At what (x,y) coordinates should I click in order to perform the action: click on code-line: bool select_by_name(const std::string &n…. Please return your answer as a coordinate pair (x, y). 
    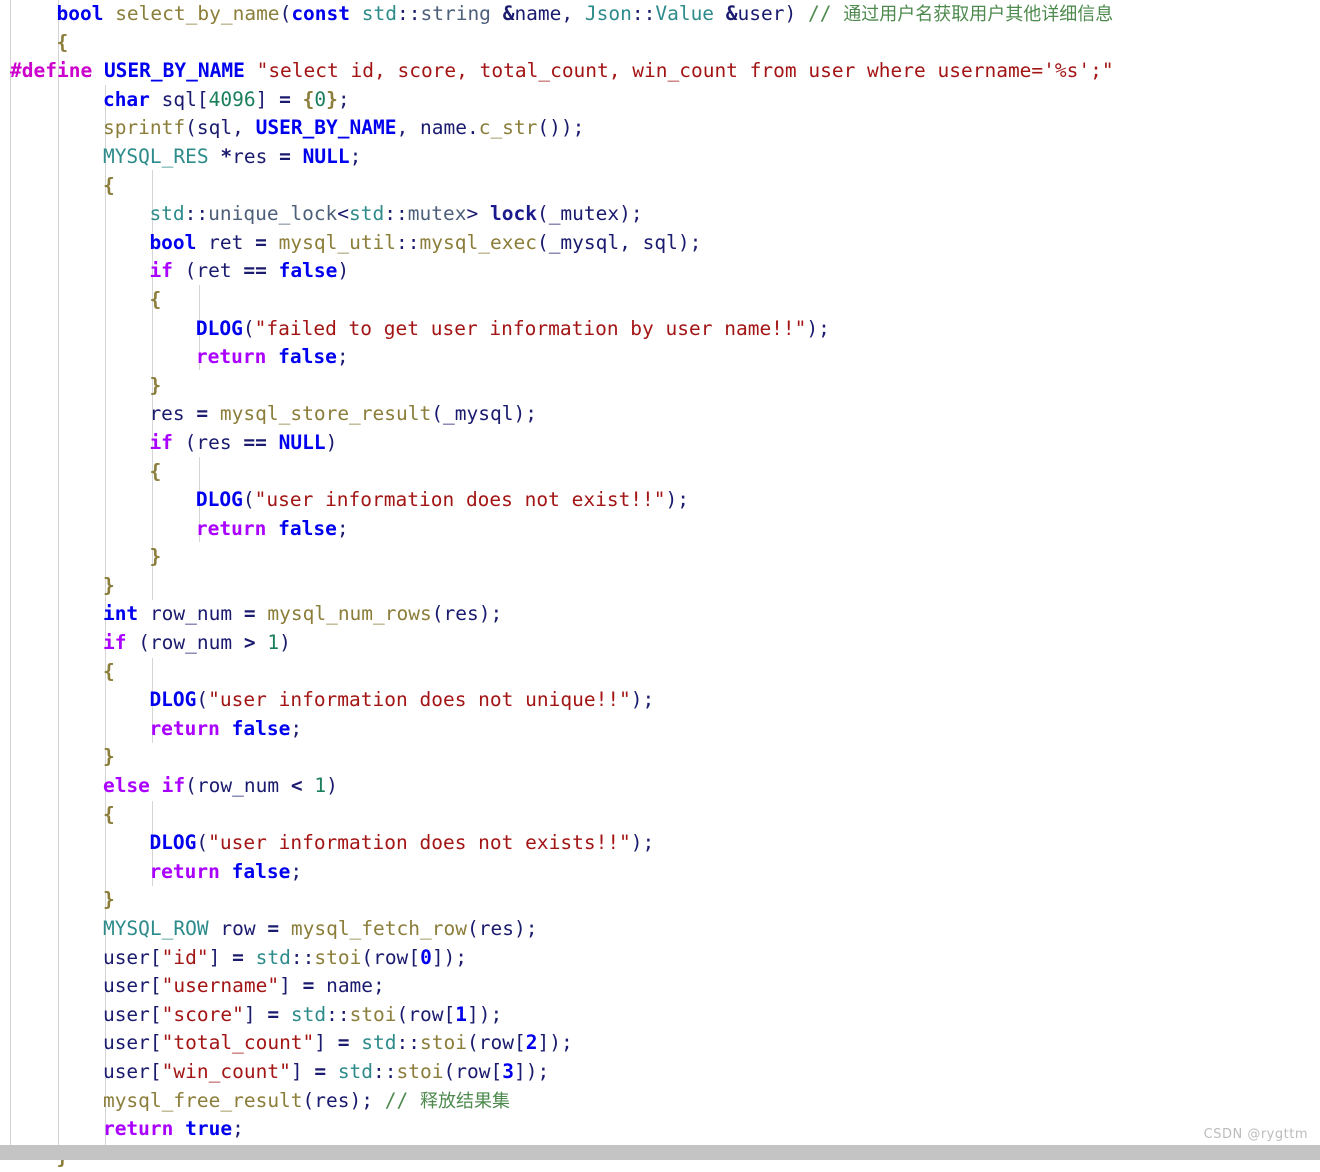
    Looking at the image, I should click on (660, 14).